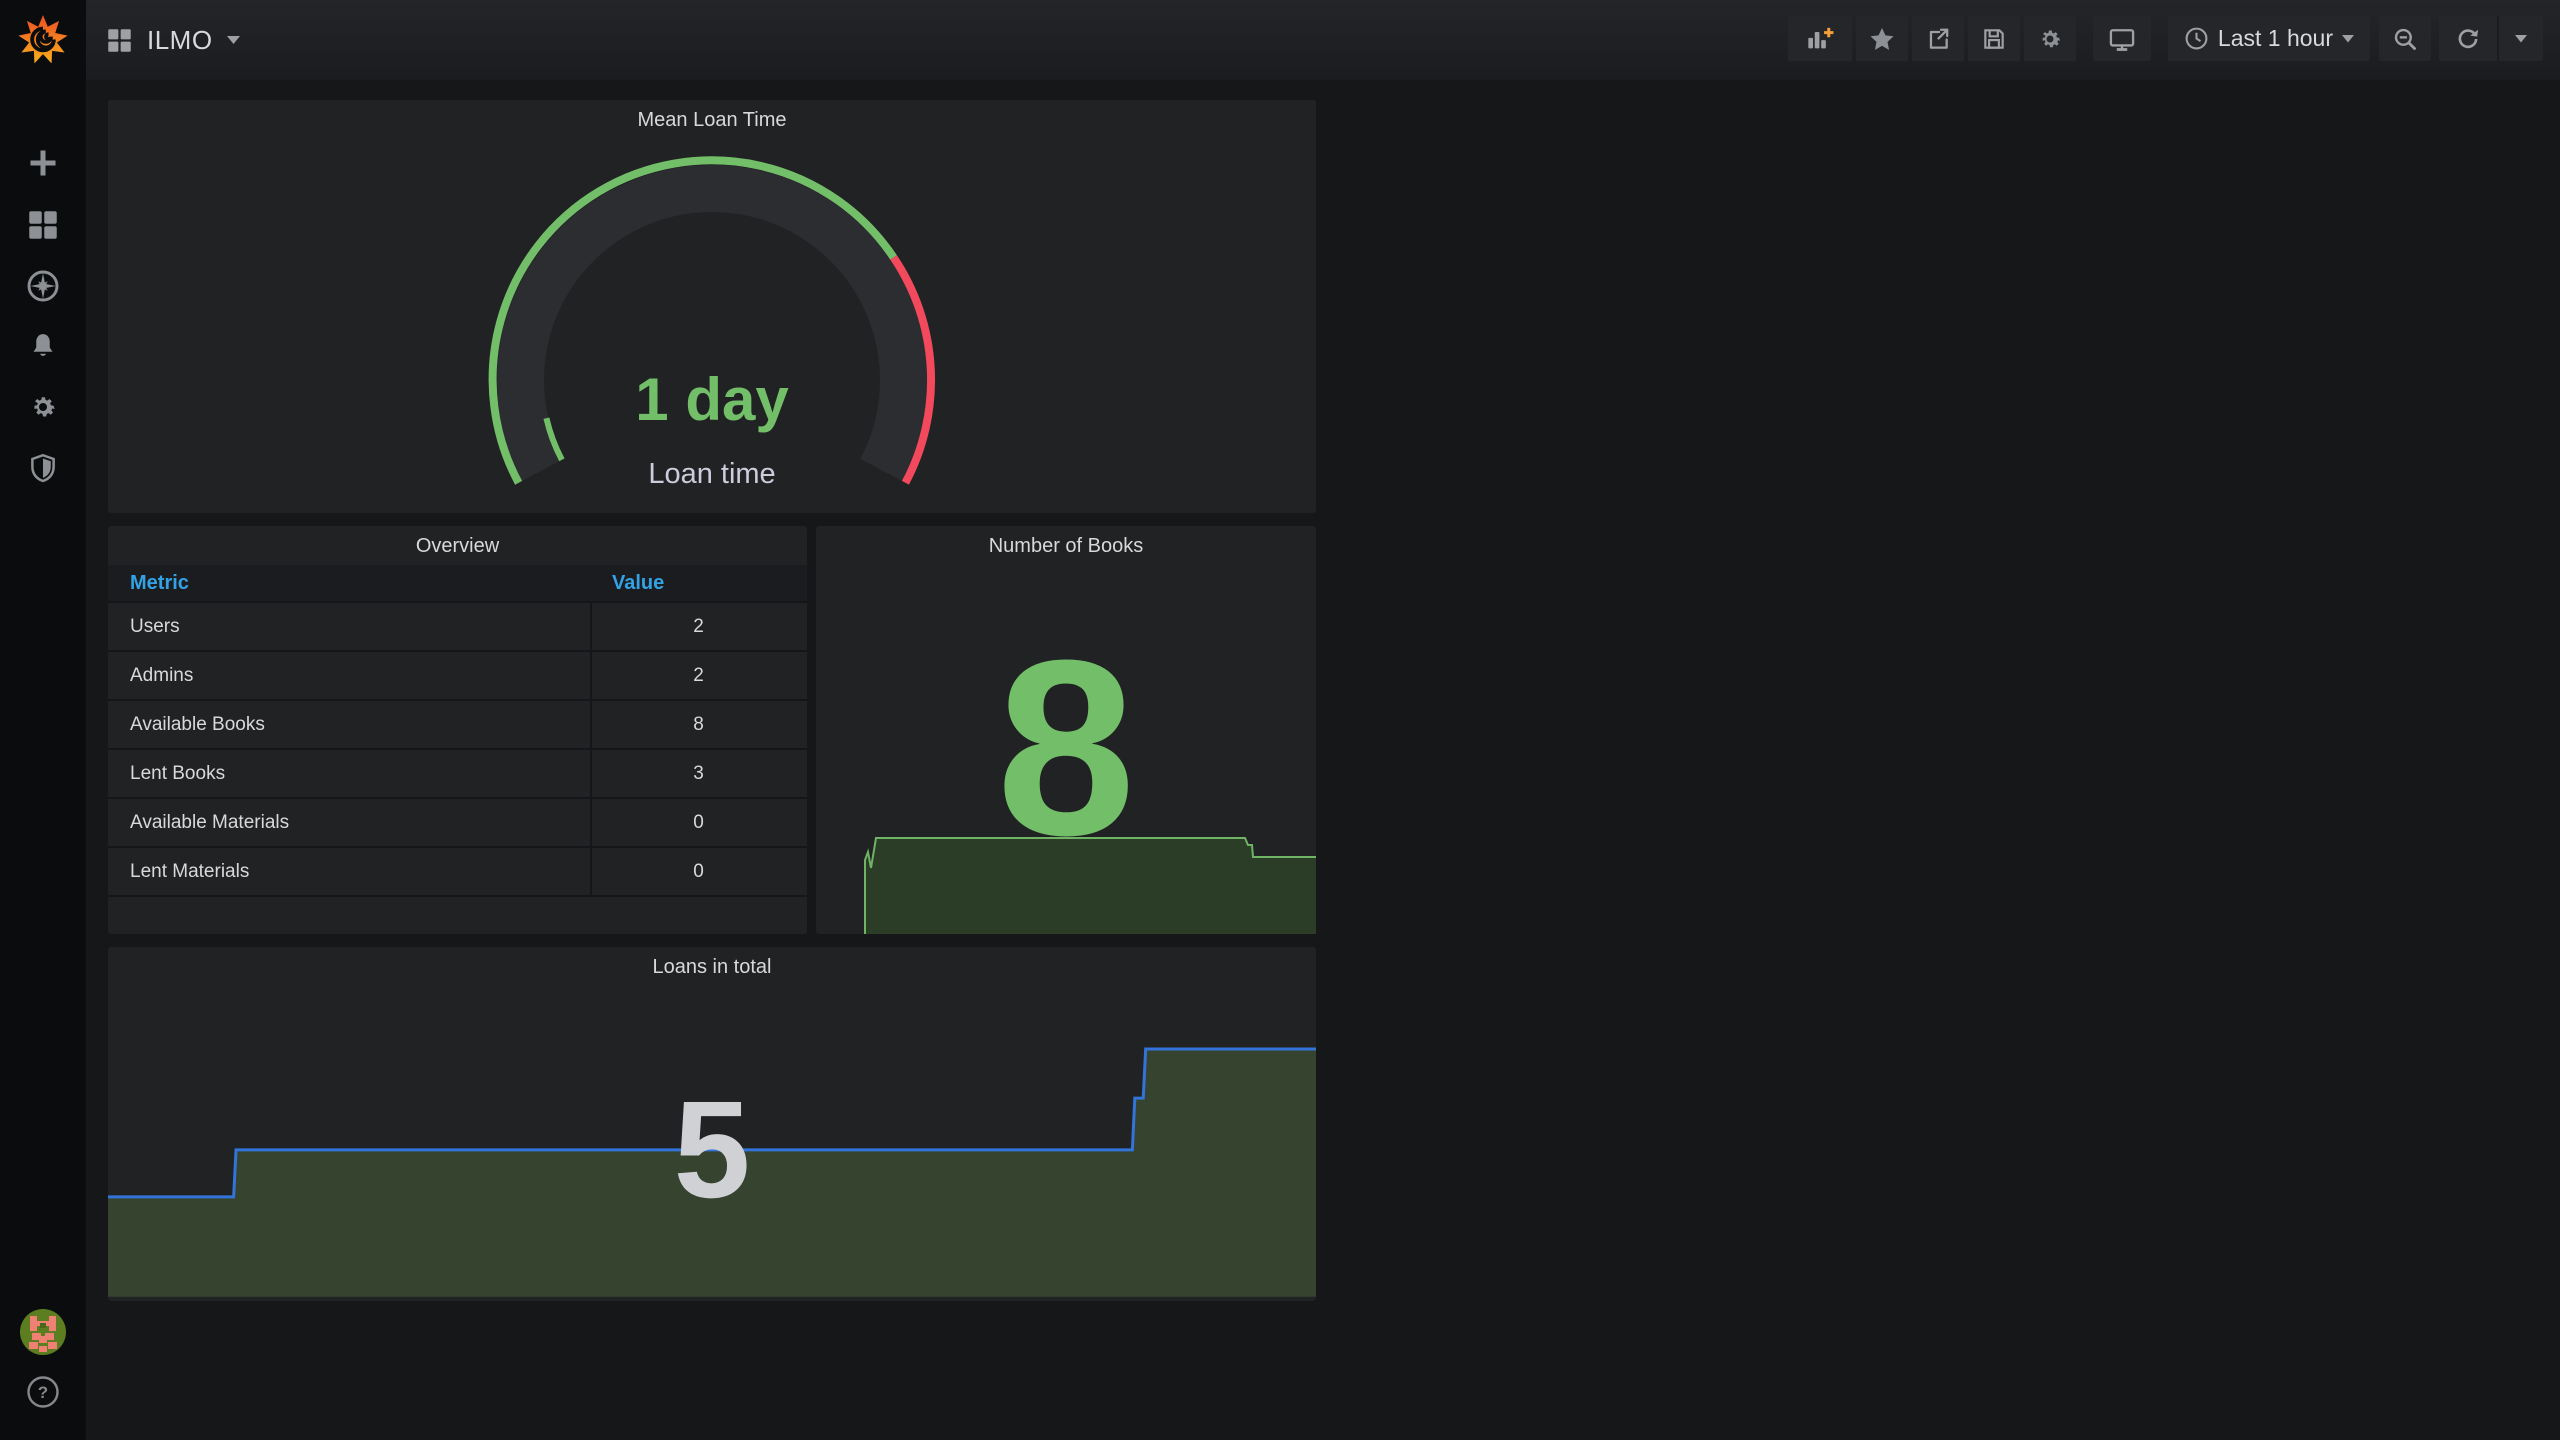 This screenshot has height=1440, width=2560. I want to click on table-header-row: Metric Value, so click(457, 584).